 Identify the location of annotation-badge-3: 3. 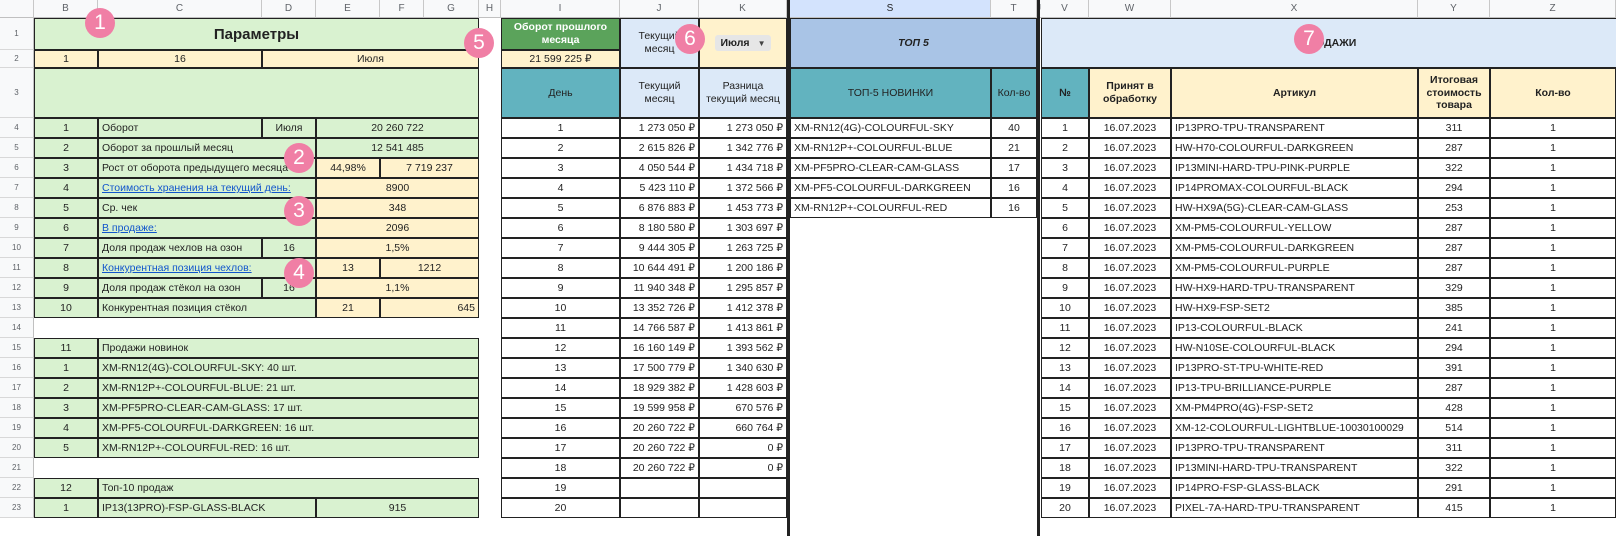
(299, 211).